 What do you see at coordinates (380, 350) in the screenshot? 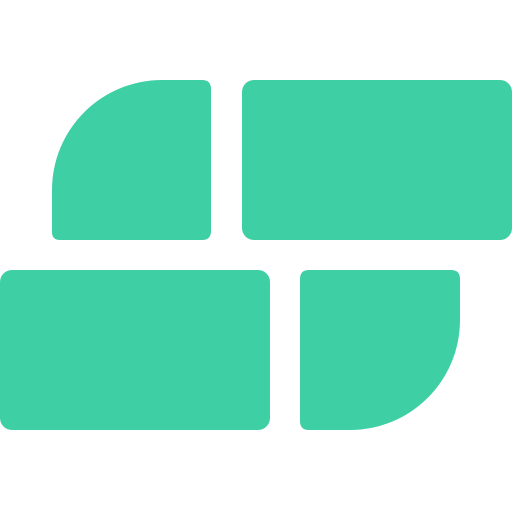
I see `tile-bottom-right` at bounding box center [380, 350].